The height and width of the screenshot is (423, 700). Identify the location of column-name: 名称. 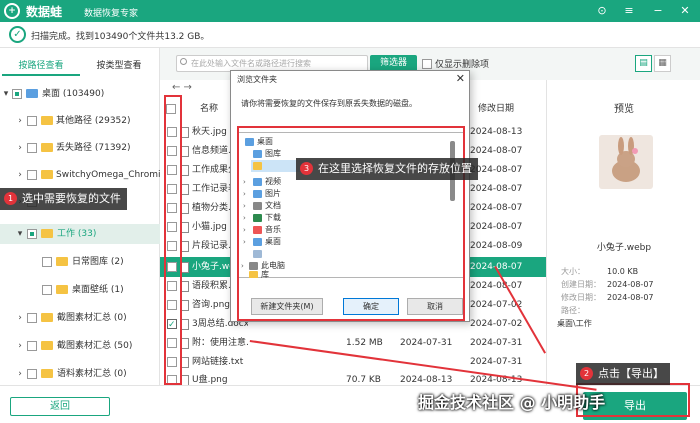
(209, 109).